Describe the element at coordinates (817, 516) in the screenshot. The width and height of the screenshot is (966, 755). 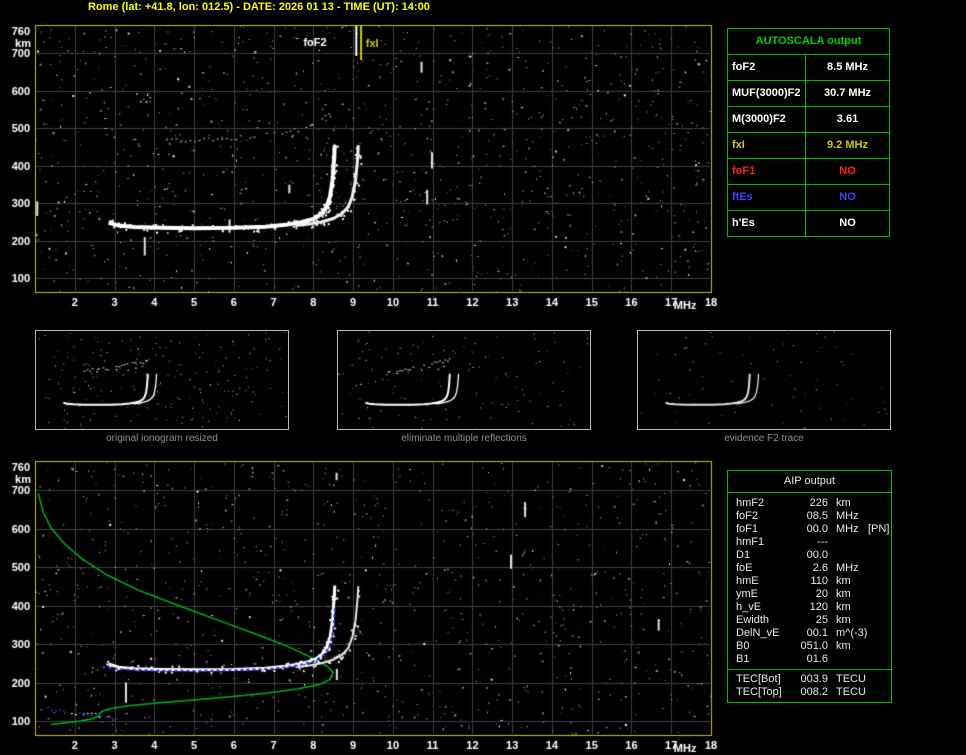
I see `aip-val: 08.5` at that location.